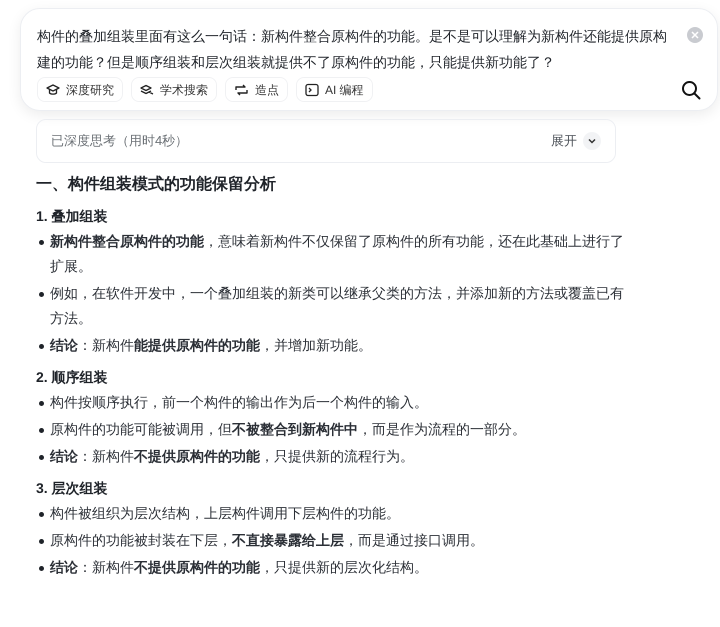 The image size is (720, 627). Describe the element at coordinates (312, 89) in the screenshot. I see `terminal-icon` at that location.